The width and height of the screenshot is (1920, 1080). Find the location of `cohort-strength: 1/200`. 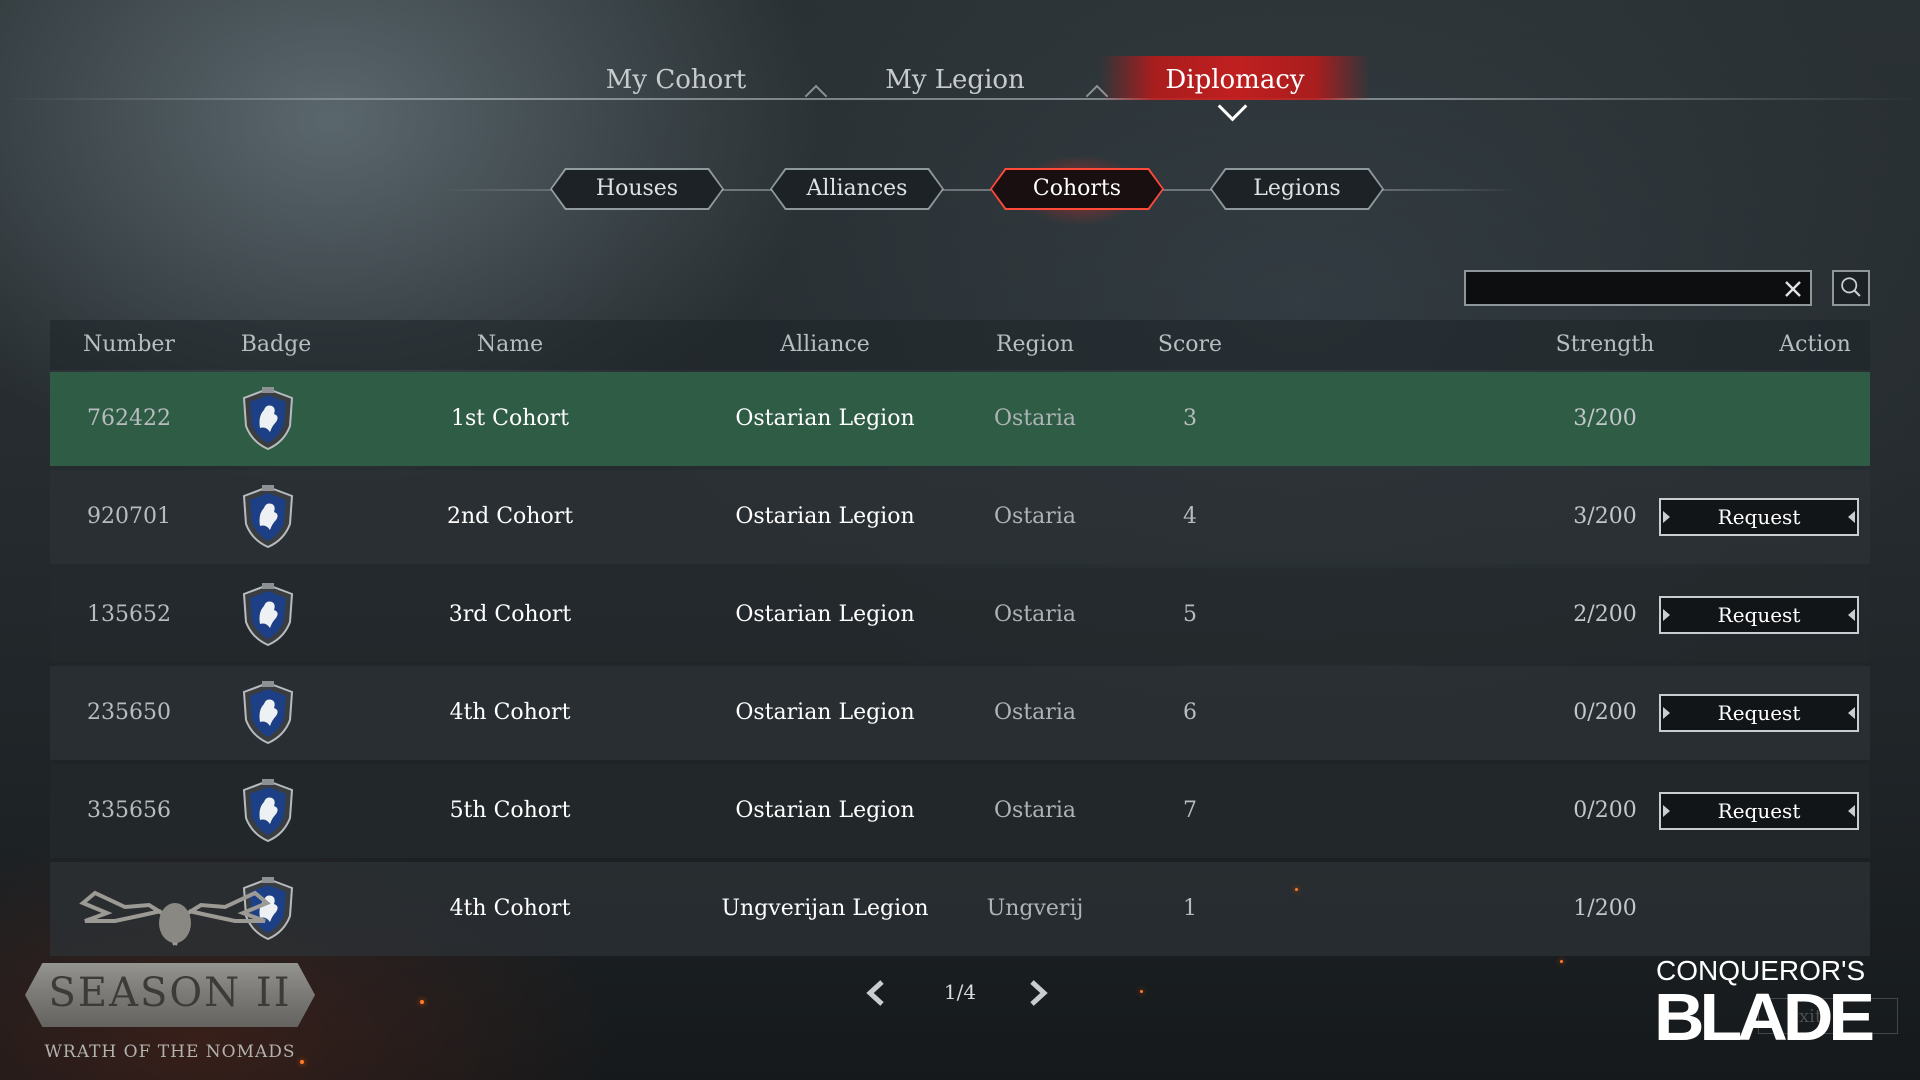

cohort-strength: 1/200 is located at coordinates (1605, 908).